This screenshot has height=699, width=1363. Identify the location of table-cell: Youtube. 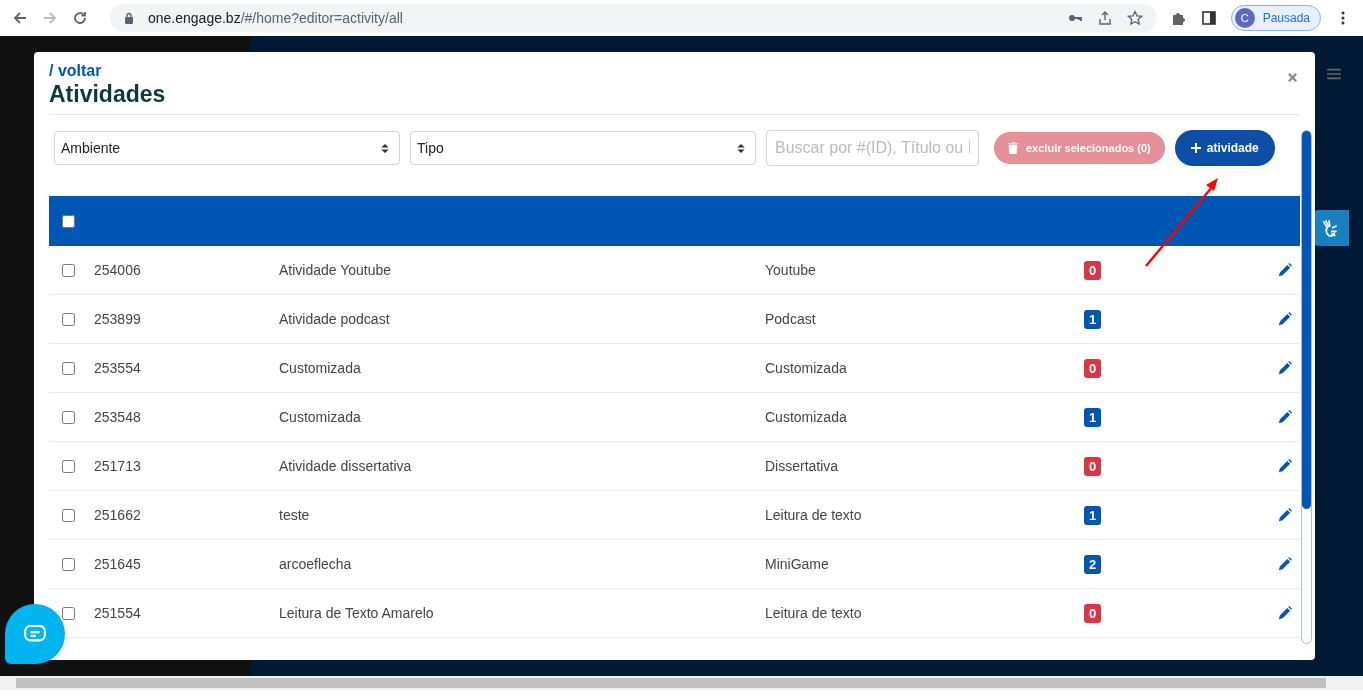
(790, 270).